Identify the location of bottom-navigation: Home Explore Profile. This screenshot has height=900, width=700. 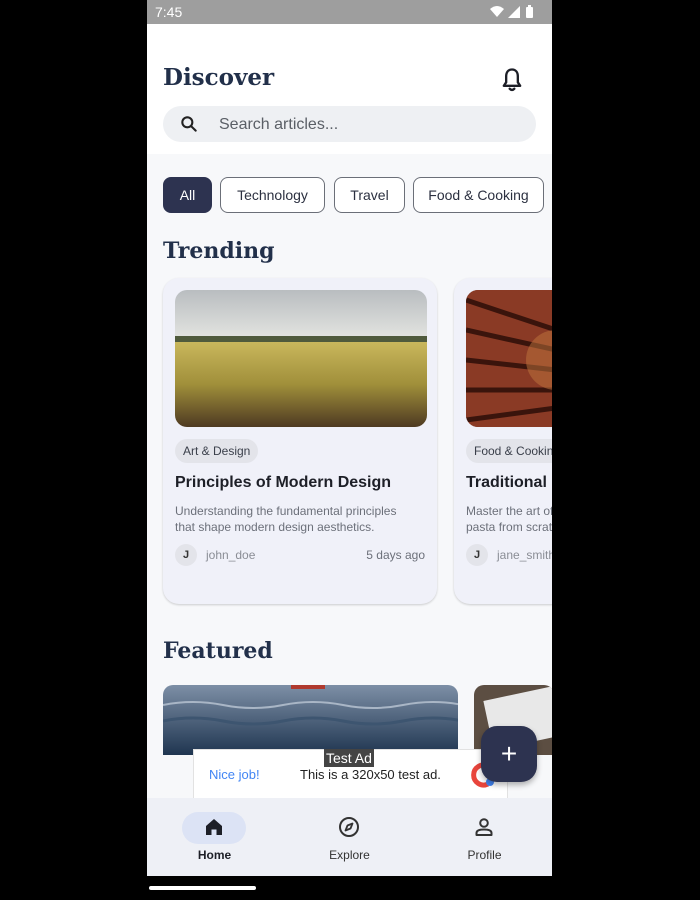
(349, 837).